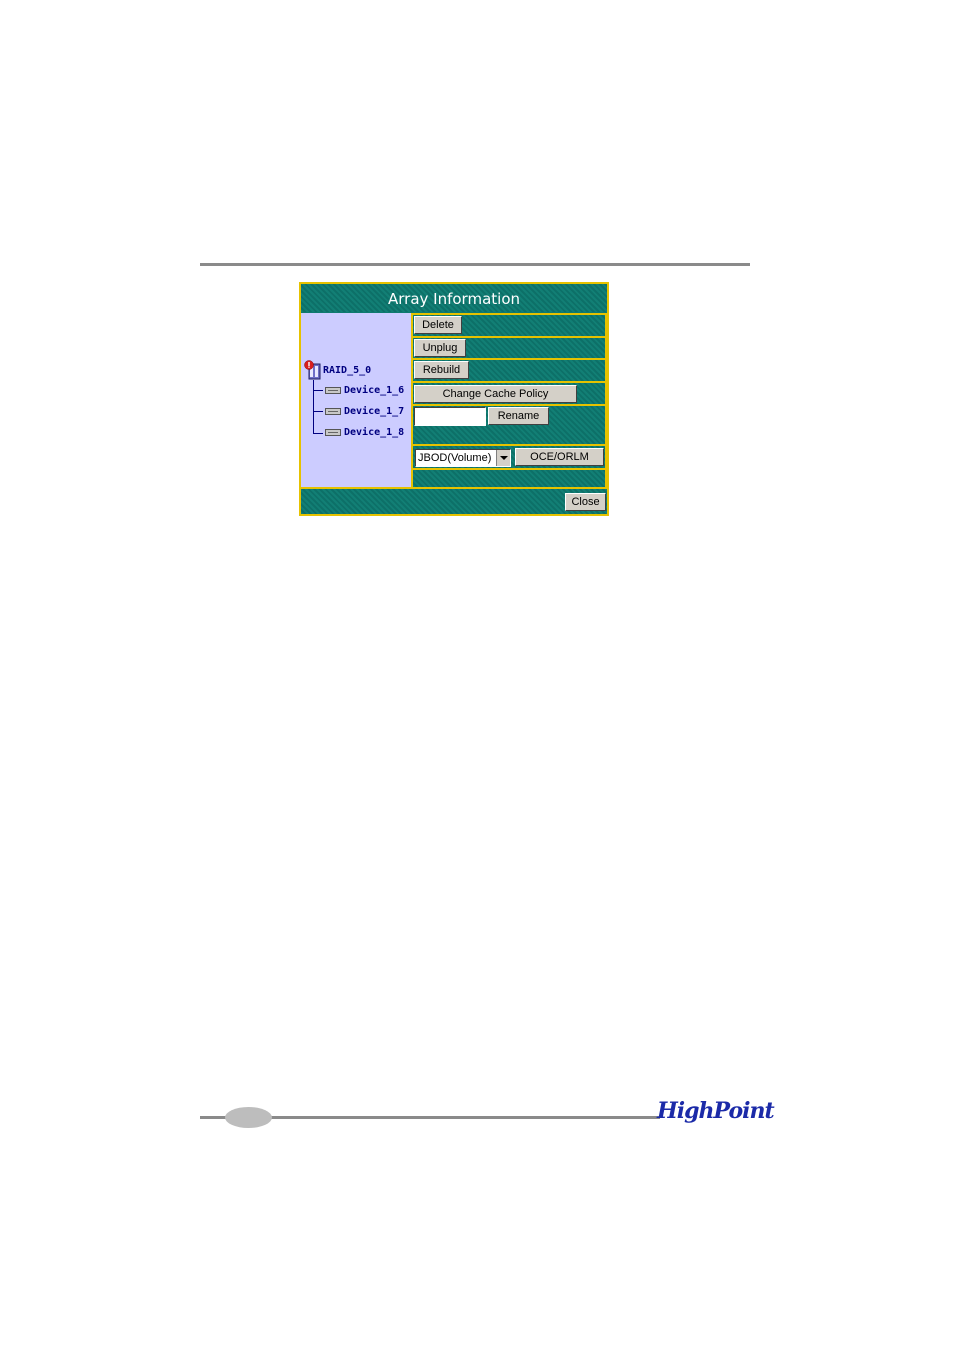 This screenshot has height=1351, width=954. Describe the element at coordinates (374, 390) in the screenshot. I see `tree-item-device: Device_1_6` at that location.